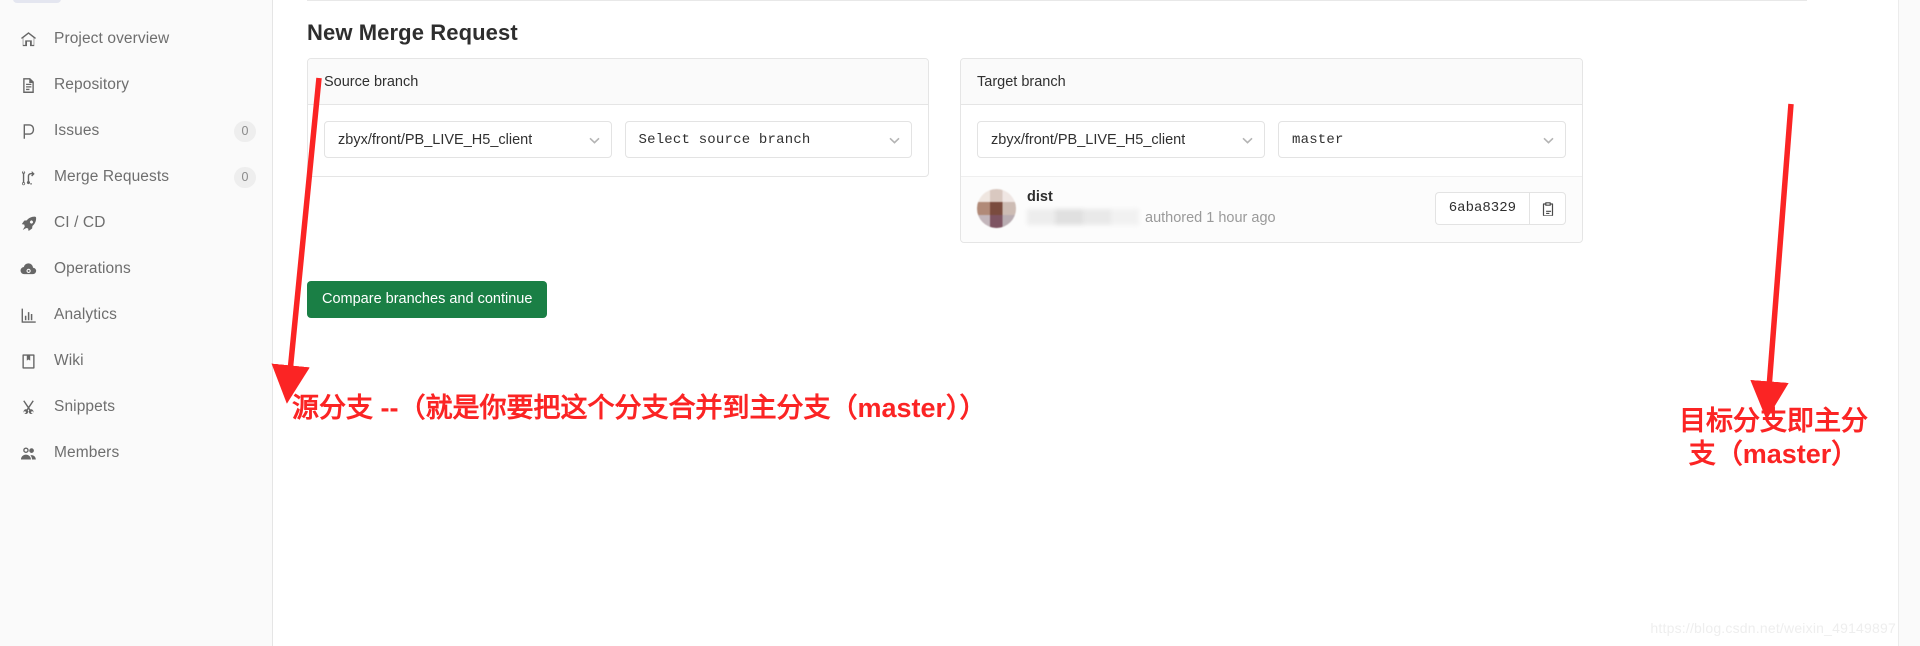 The image size is (1920, 646). I want to click on target-branch-heading: Target branch, so click(1271, 82).